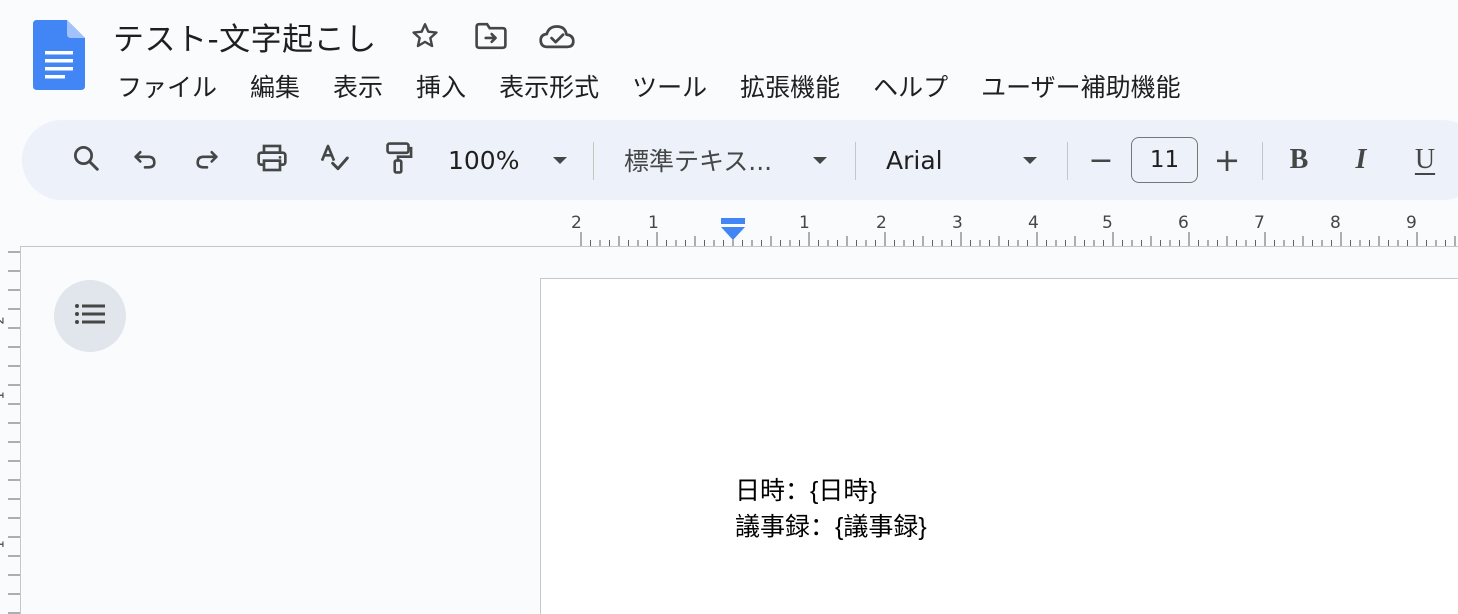 The image size is (1458, 614). I want to click on title-actions, so click(491, 36).